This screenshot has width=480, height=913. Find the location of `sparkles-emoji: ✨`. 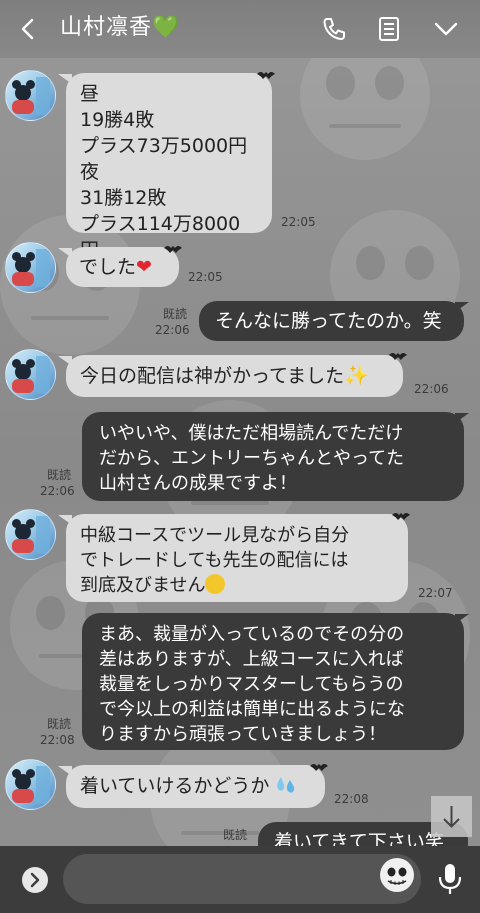

sparkles-emoji: ✨ is located at coordinates (357, 375).